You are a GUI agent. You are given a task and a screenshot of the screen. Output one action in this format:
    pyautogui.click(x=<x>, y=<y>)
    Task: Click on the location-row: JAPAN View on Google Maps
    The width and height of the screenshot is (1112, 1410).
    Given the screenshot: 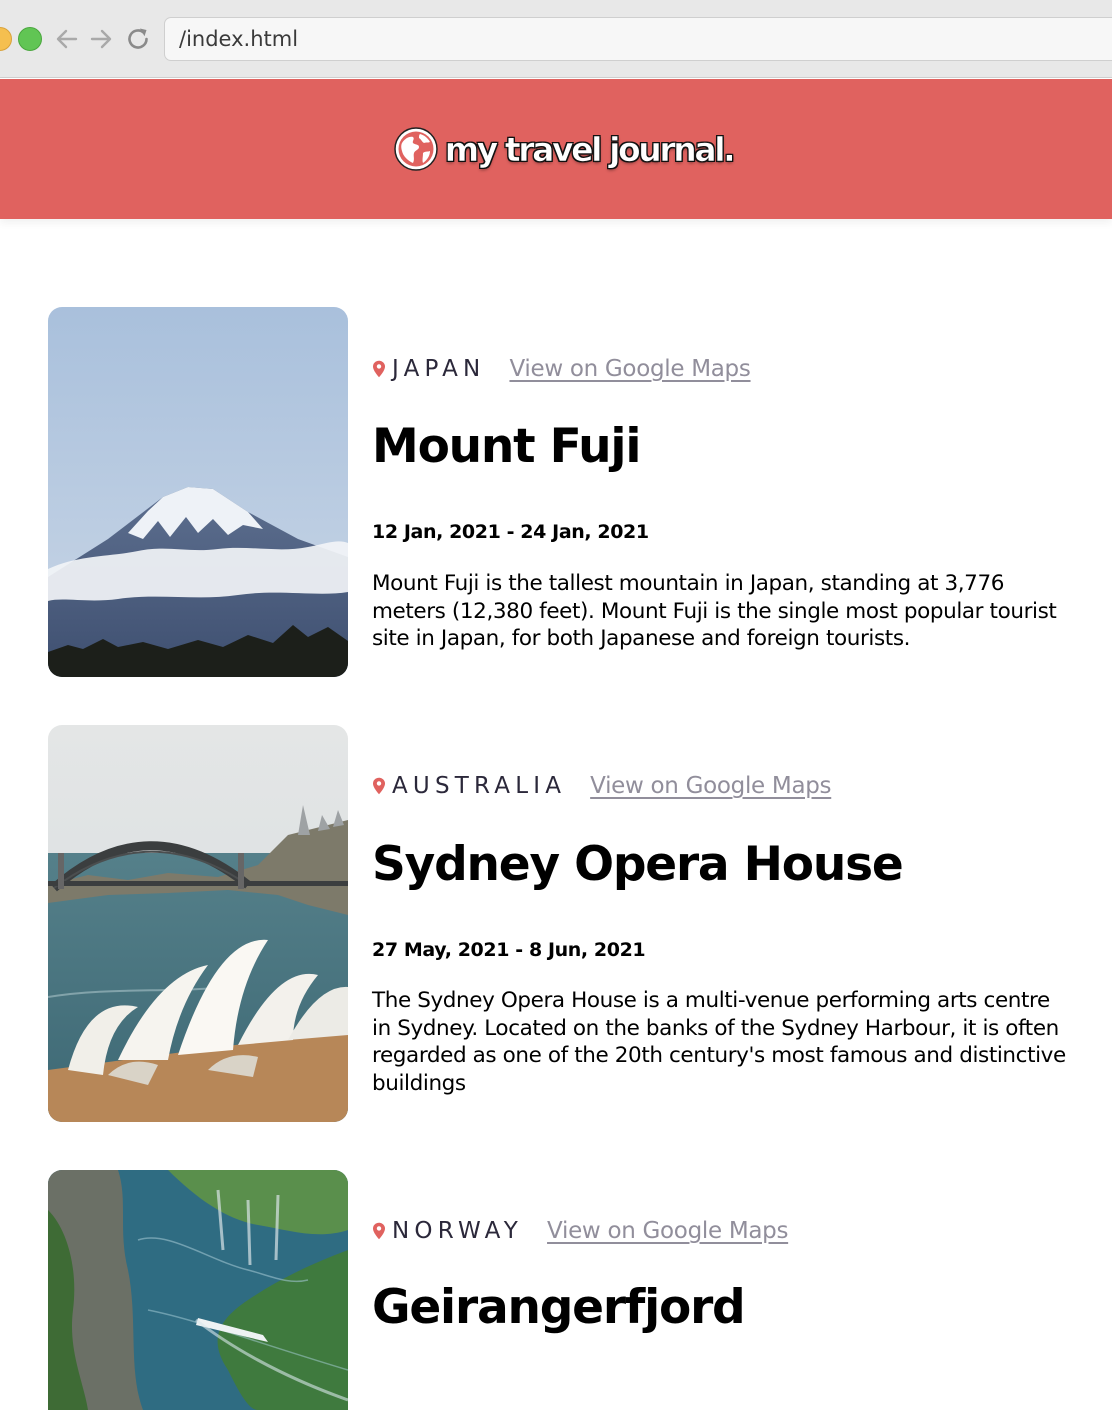 What is the action you would take?
    pyautogui.click(x=561, y=369)
    